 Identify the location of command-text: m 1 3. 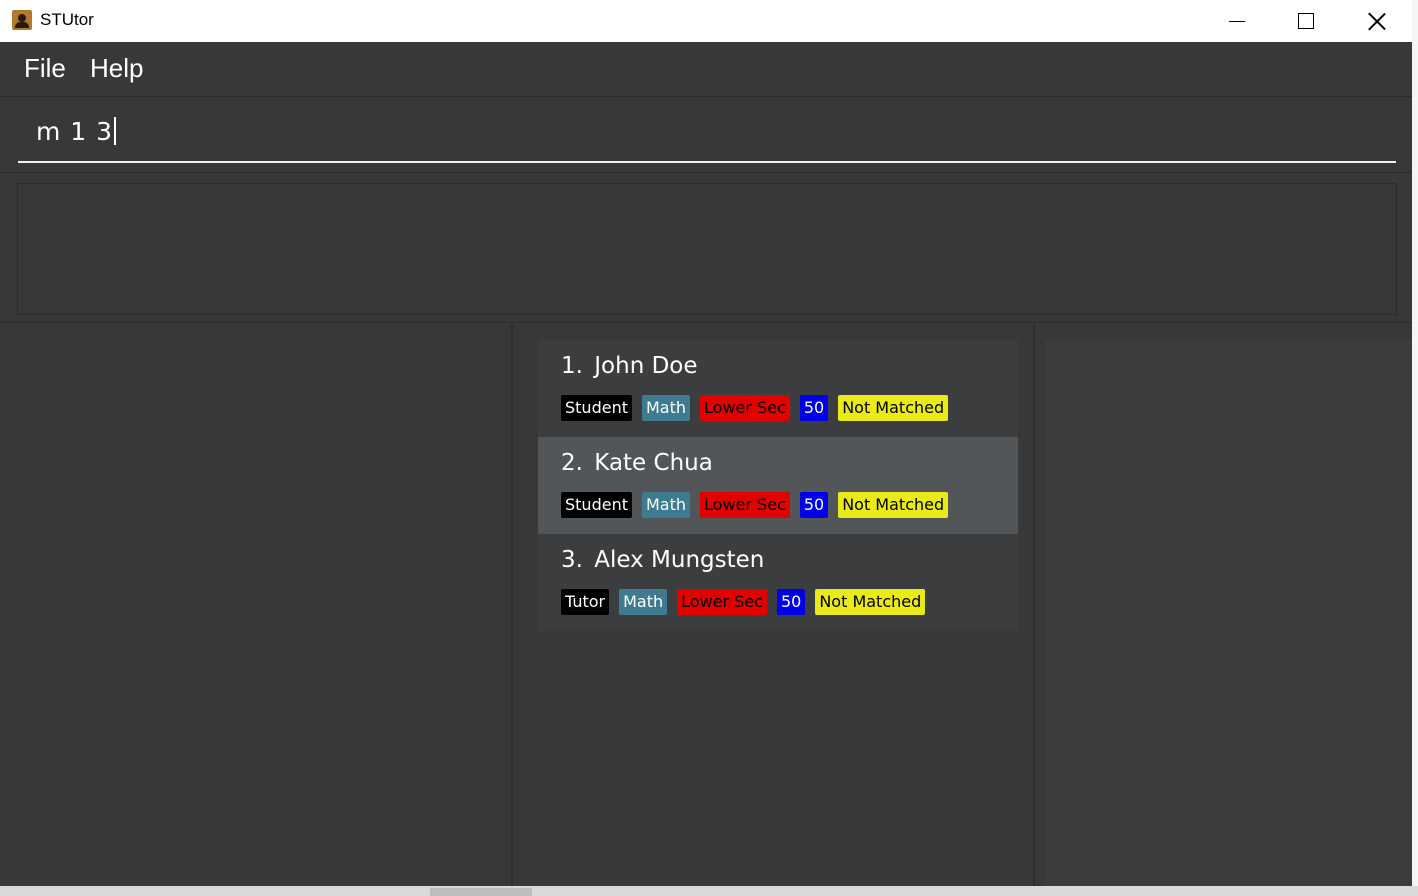
(76, 131).